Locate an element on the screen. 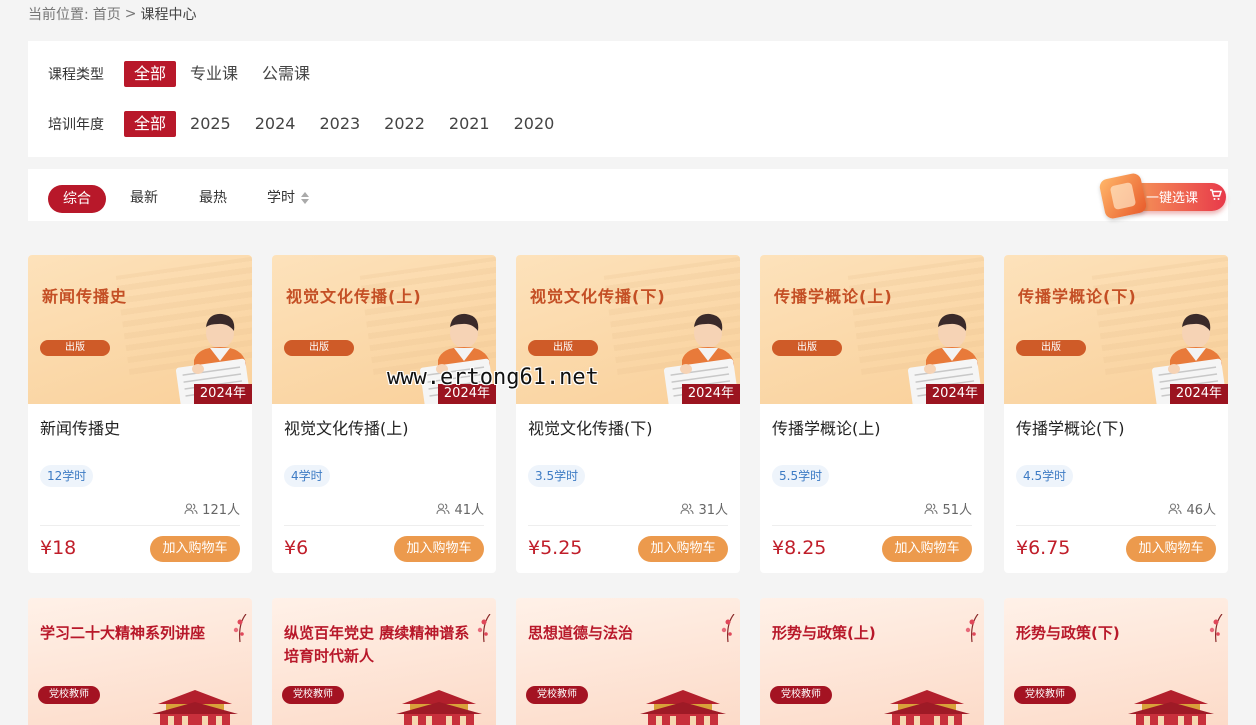  course-name: 新闻传播史 is located at coordinates (80, 427).